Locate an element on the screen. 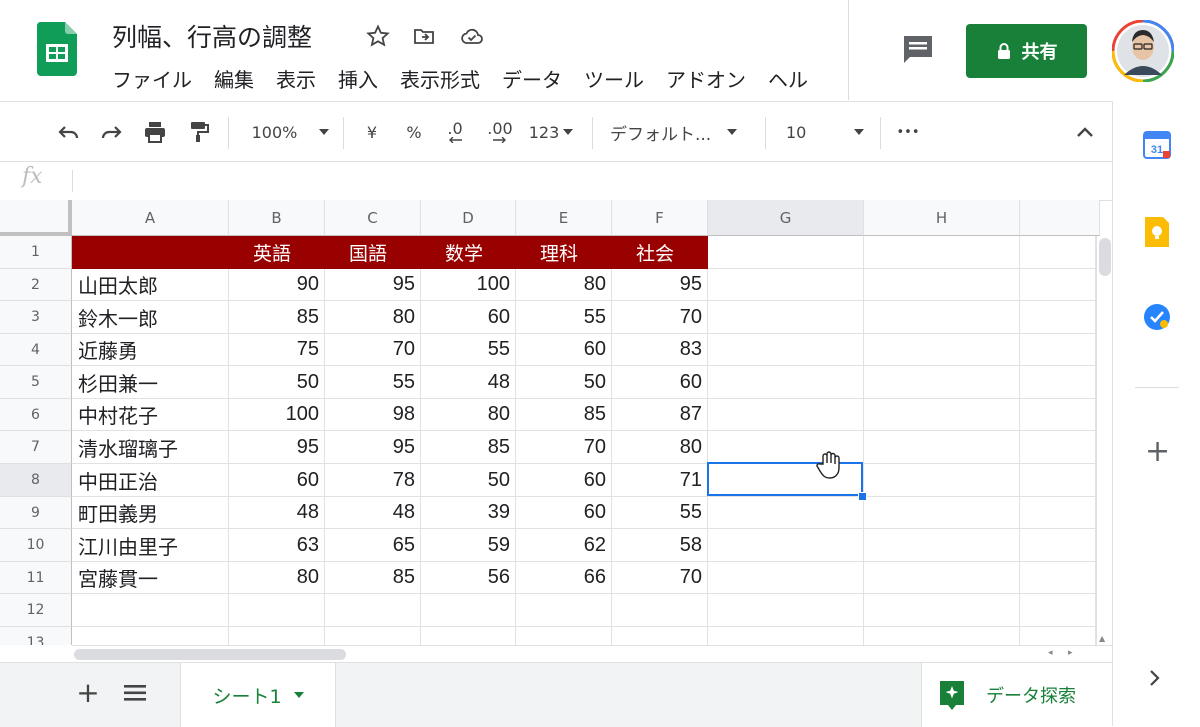 This screenshot has width=1200, height=727. vertical-scroll-thumb is located at coordinates (1105, 257).